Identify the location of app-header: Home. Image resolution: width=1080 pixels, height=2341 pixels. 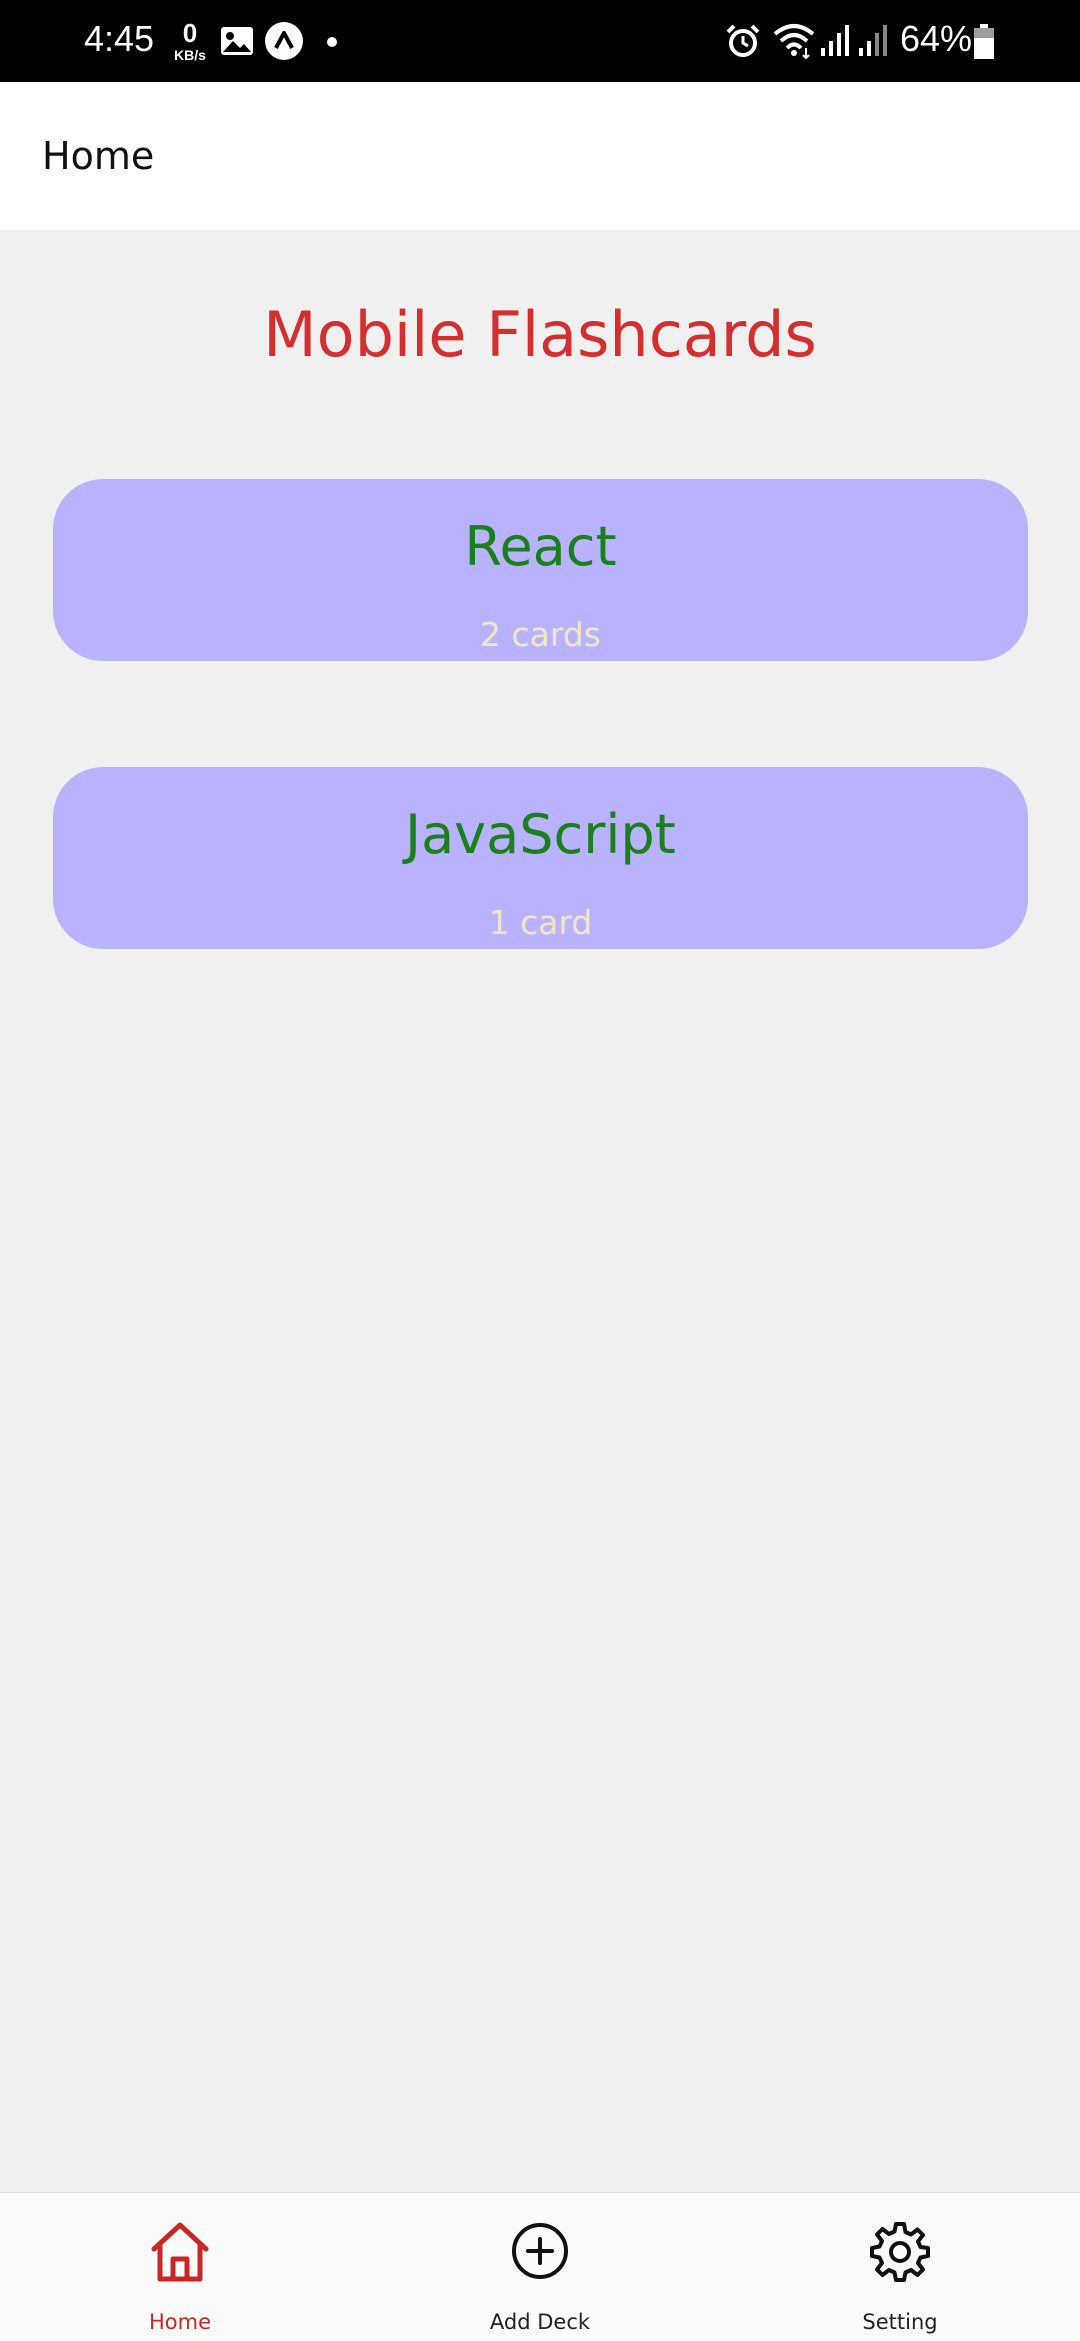
(540, 156).